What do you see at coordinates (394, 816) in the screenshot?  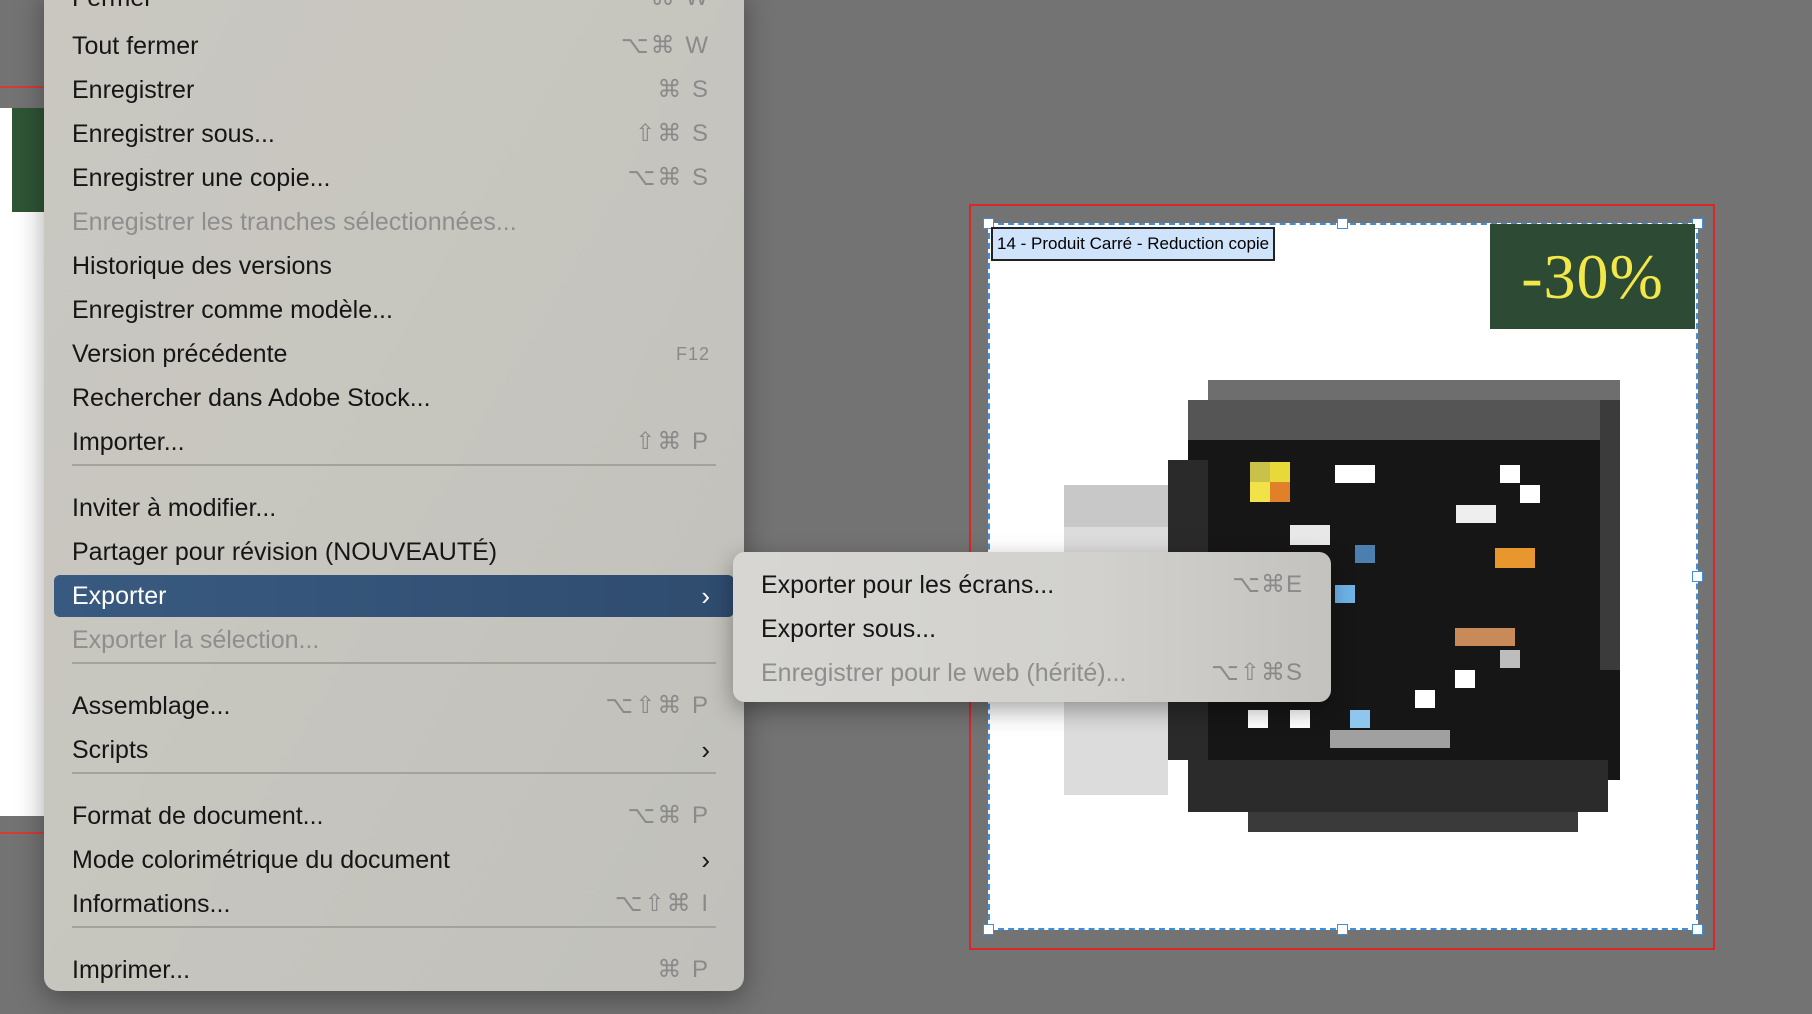 I see `menu-item-format-document: Format de document... ⌥⌘ P` at bounding box center [394, 816].